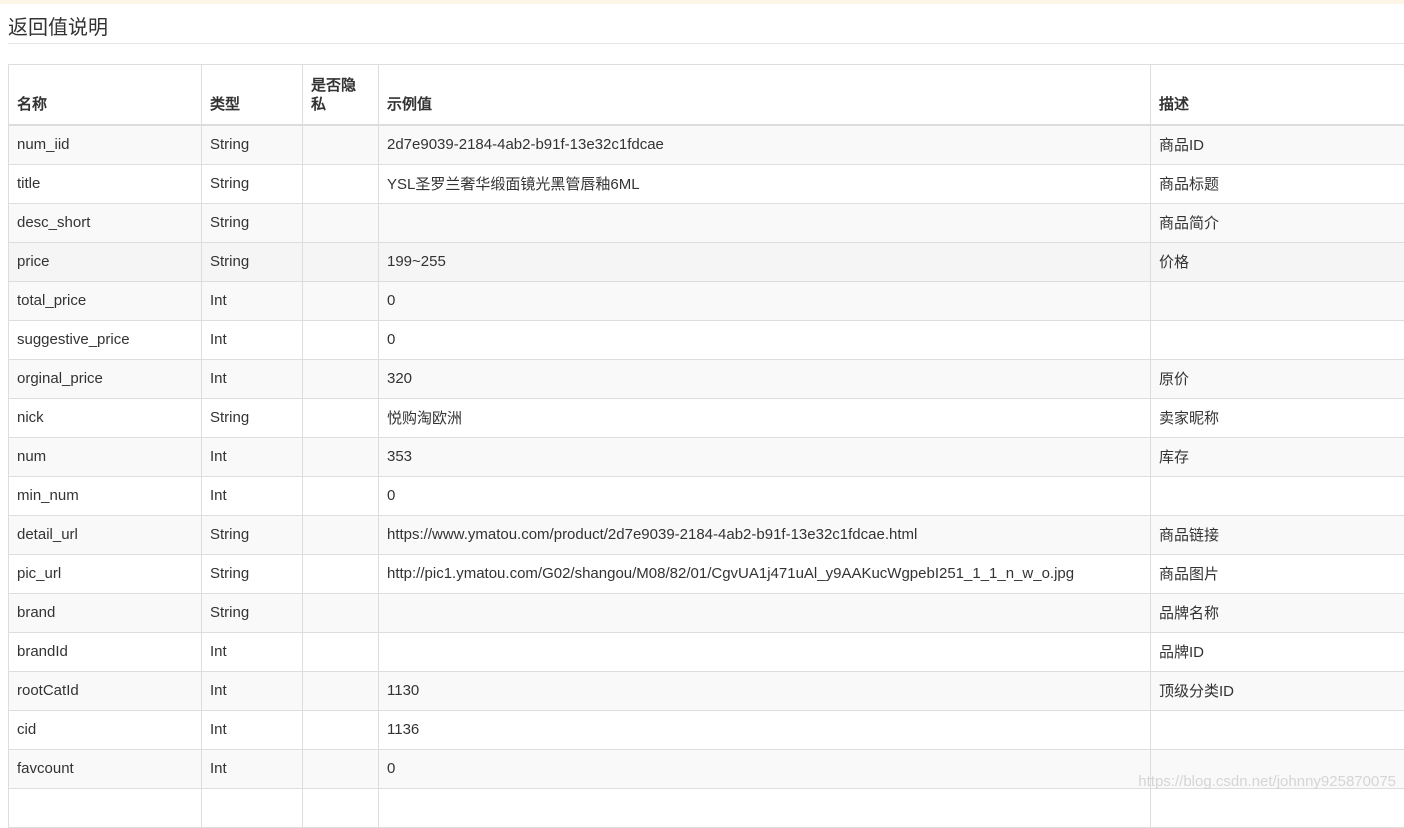 This screenshot has height=828, width=1404. What do you see at coordinates (105, 612) in the screenshot?
I see `cell-name: brand` at bounding box center [105, 612].